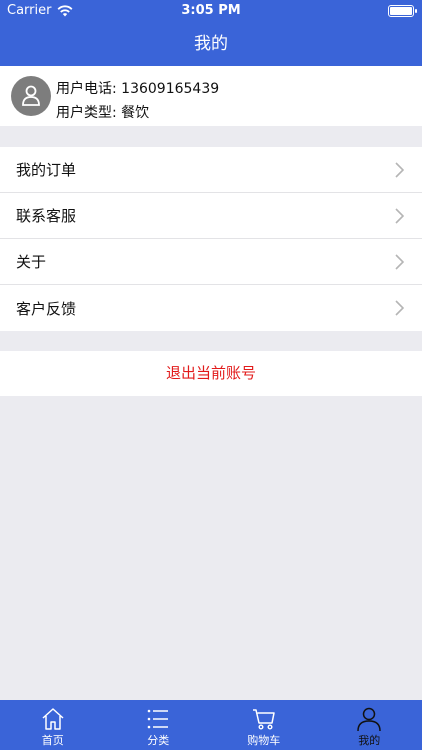 Image resolution: width=422 pixels, height=750 pixels. I want to click on menu-item-about: 关于, so click(211, 262).